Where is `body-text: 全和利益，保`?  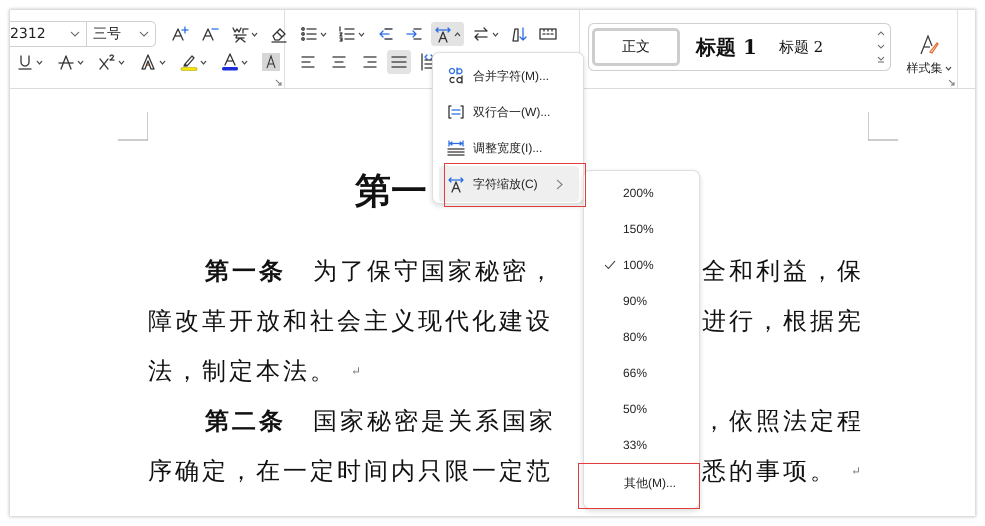
body-text: 全和利益，保 is located at coordinates (783, 272).